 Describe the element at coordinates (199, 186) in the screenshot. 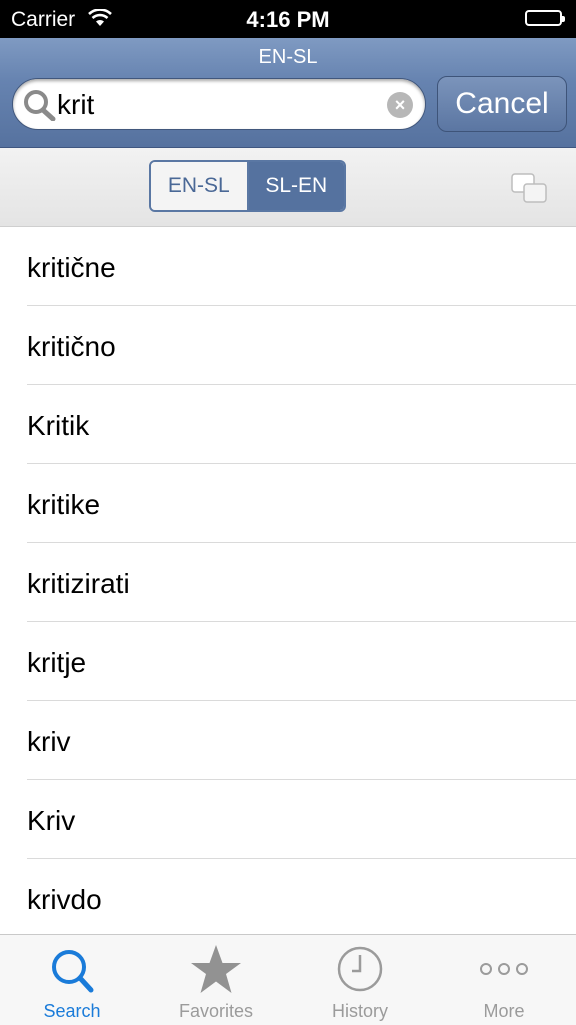

I see `segment-en-sl: EN-SL` at that location.